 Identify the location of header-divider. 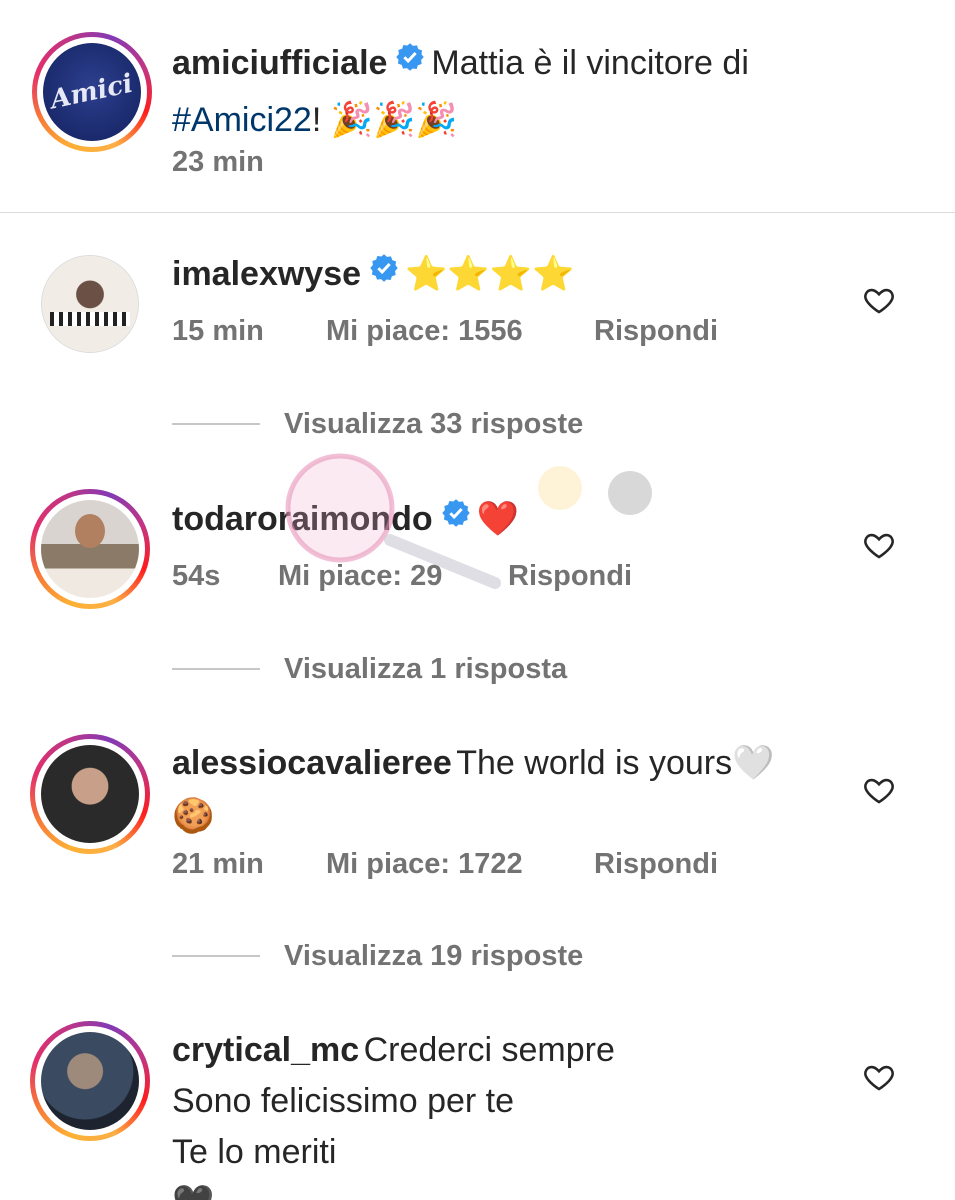
(477, 212).